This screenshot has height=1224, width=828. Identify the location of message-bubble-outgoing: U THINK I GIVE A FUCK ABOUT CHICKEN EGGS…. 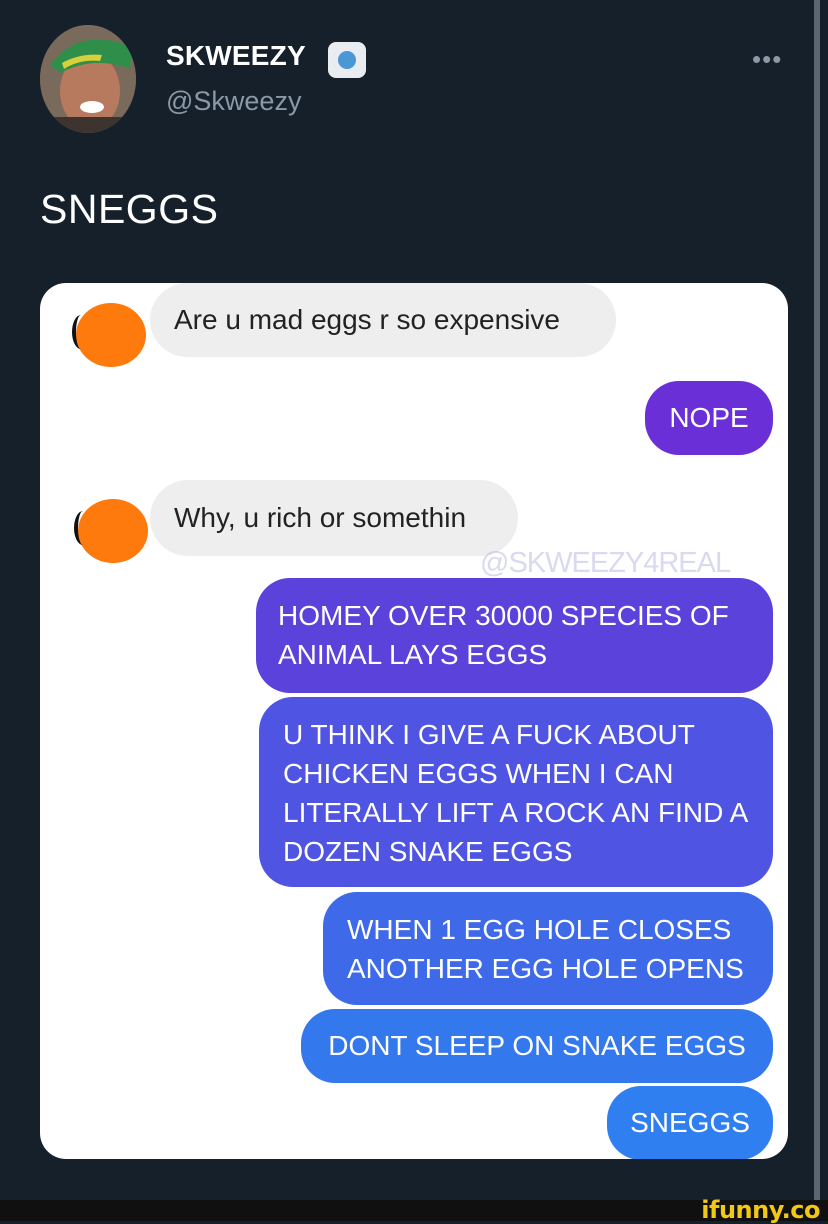
(516, 792).